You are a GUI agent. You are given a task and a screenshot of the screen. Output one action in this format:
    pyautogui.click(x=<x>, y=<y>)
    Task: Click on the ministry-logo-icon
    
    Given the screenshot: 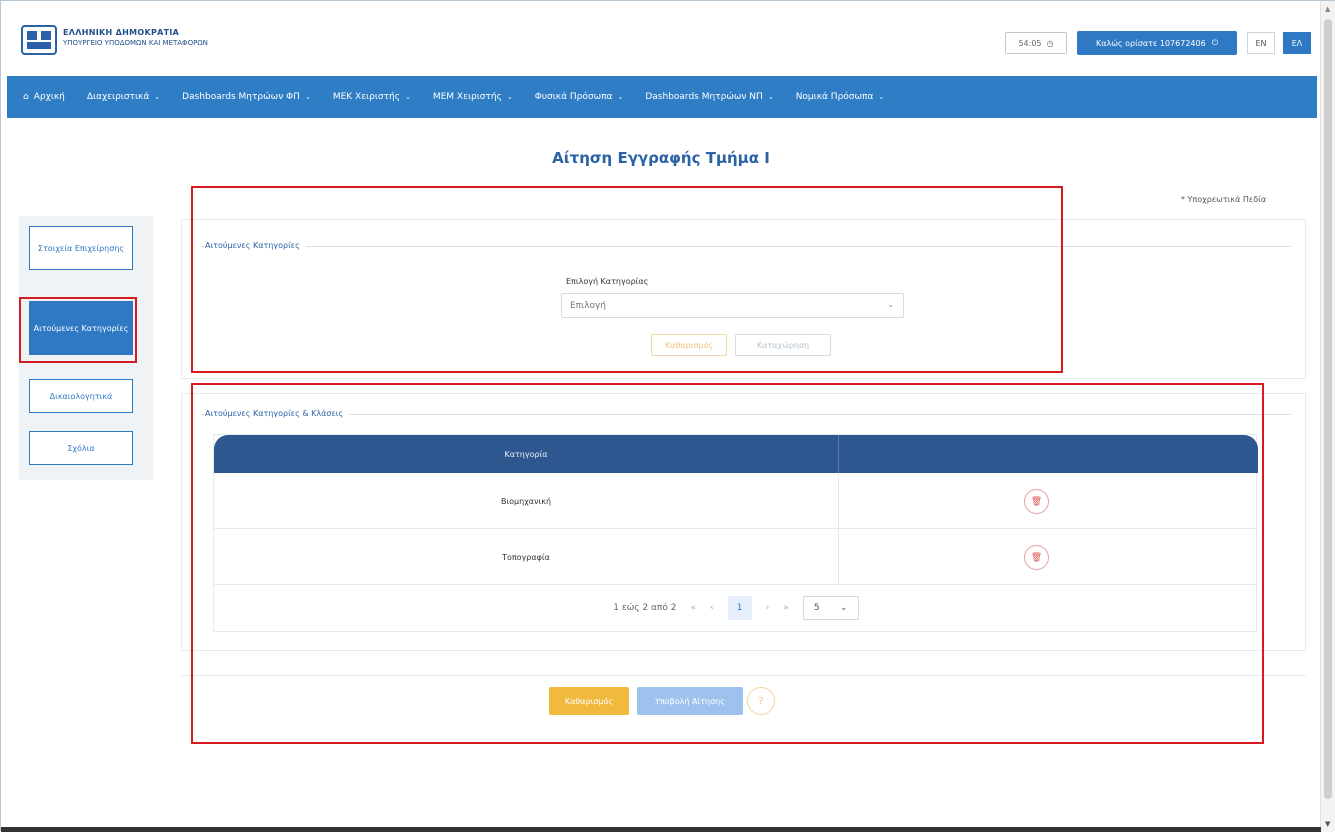 What is the action you would take?
    pyautogui.click(x=39, y=40)
    